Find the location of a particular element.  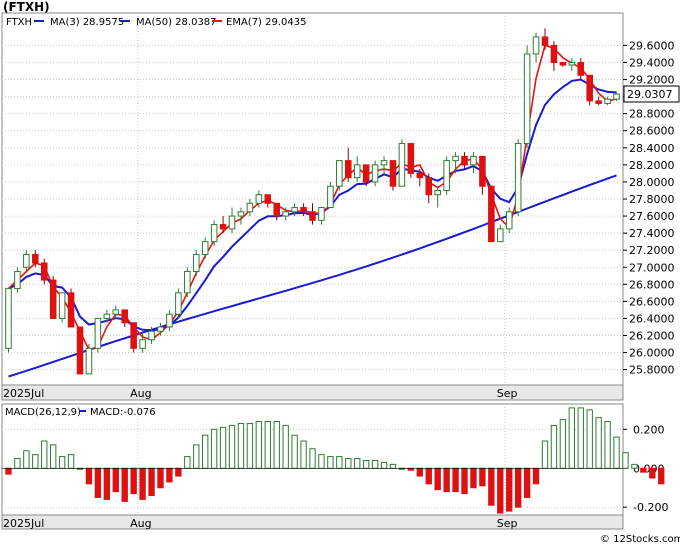

price-tick-label: 26.4000 is located at coordinates (652, 318).